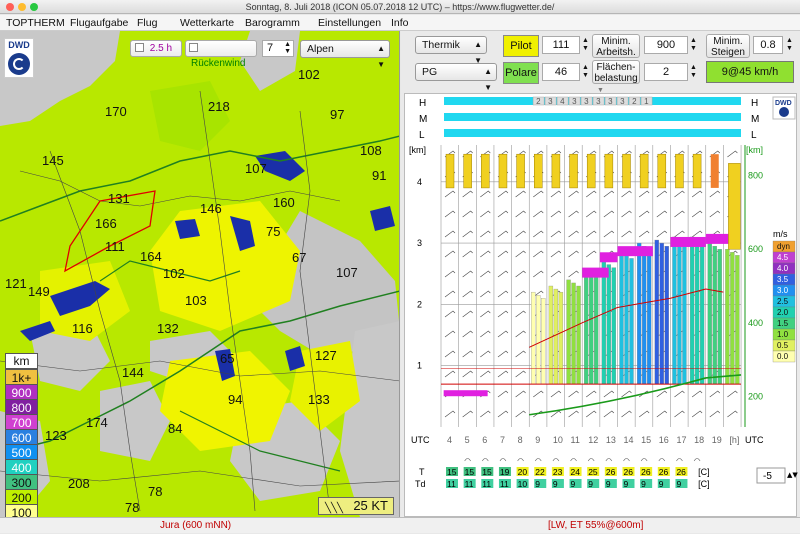  Describe the element at coordinates (558, 472) in the screenshot. I see `temp-value: 23` at that location.